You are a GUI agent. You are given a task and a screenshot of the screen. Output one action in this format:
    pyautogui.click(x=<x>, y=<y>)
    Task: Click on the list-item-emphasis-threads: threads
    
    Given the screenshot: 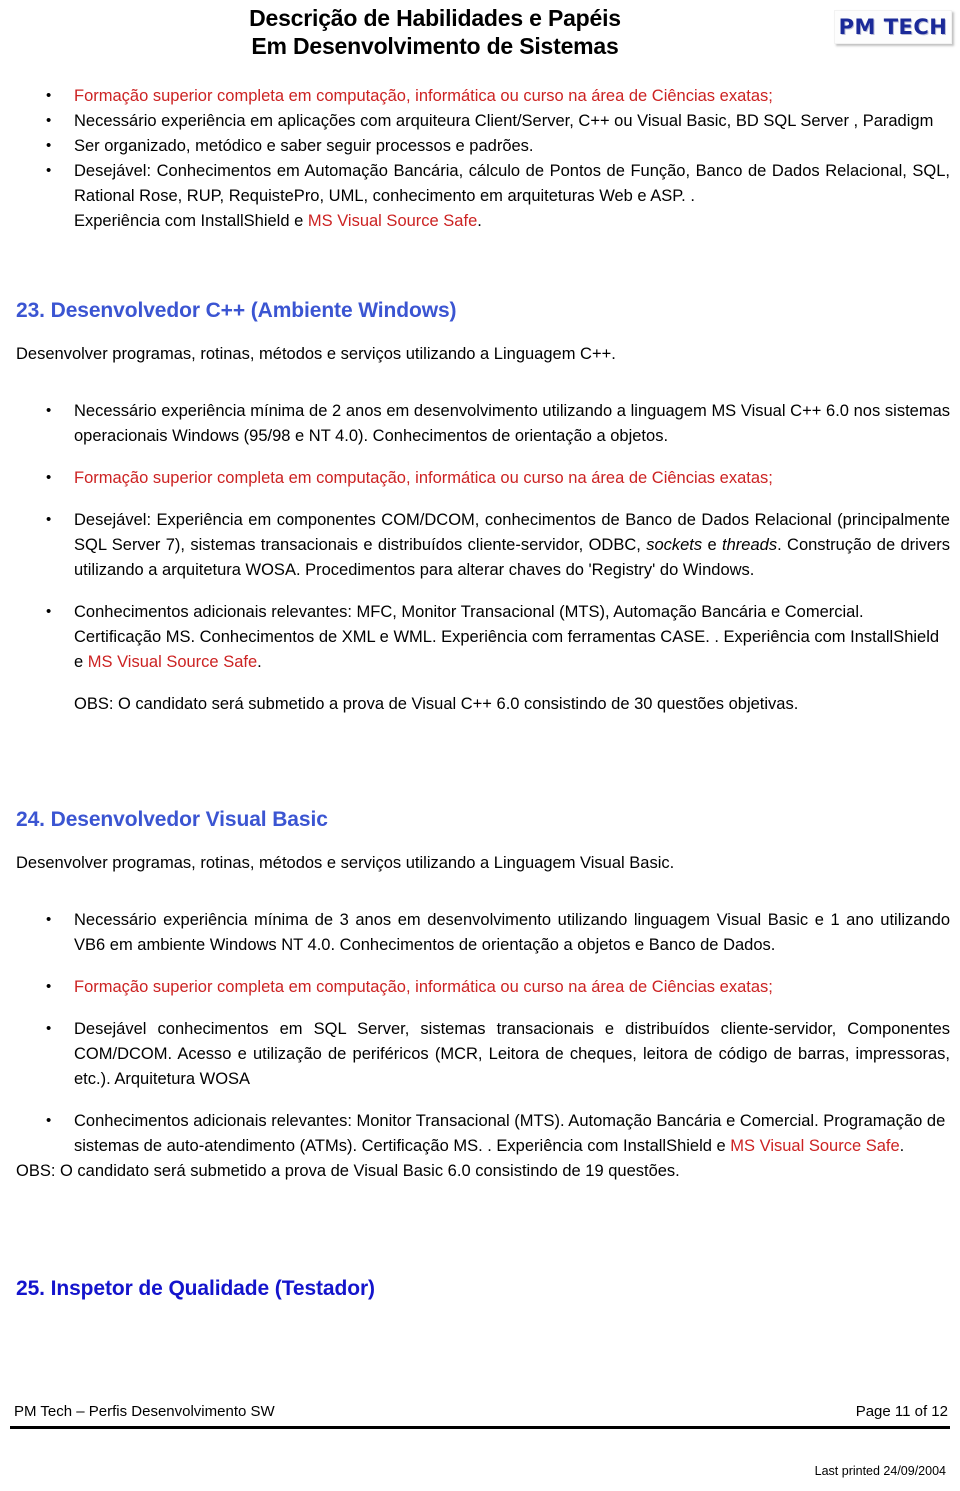 What is the action you would take?
    pyautogui.click(x=750, y=545)
    